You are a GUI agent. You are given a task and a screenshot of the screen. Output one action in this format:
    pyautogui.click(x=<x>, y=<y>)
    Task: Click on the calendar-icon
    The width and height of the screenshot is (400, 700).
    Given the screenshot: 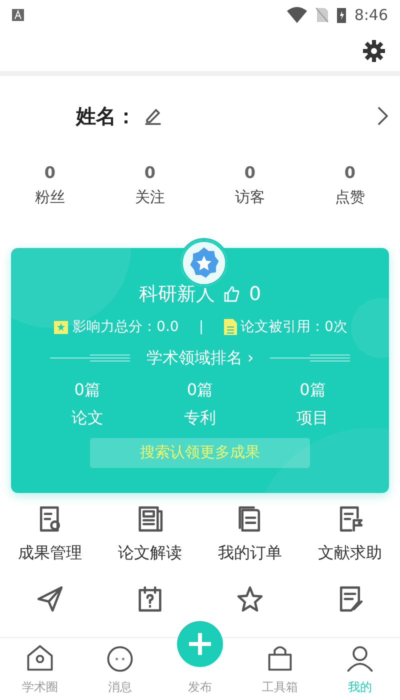 What is the action you would take?
    pyautogui.click(x=150, y=599)
    